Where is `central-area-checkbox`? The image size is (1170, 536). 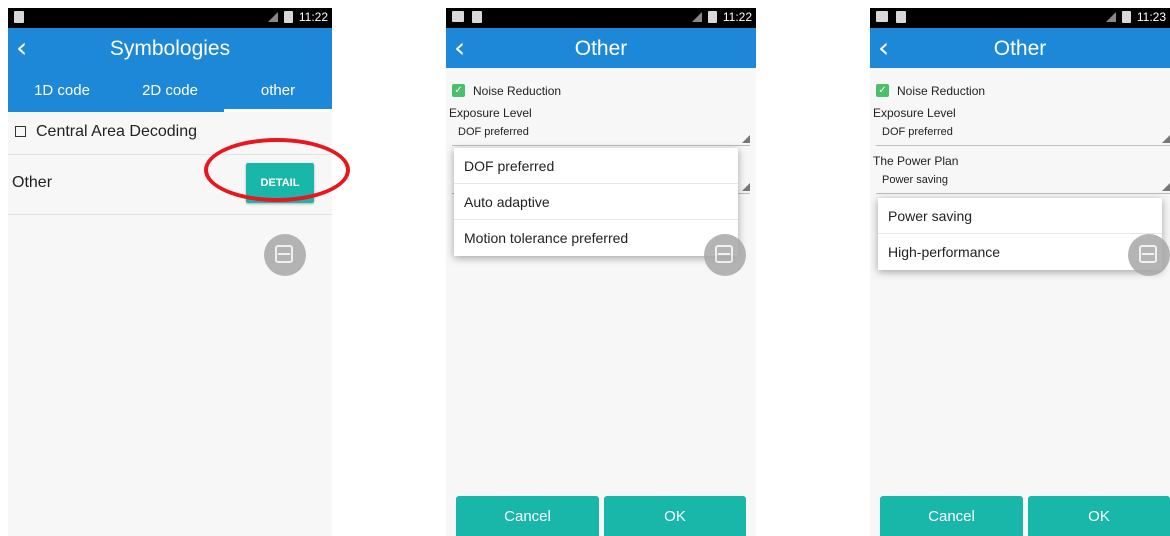 central-area-checkbox is located at coordinates (20, 131).